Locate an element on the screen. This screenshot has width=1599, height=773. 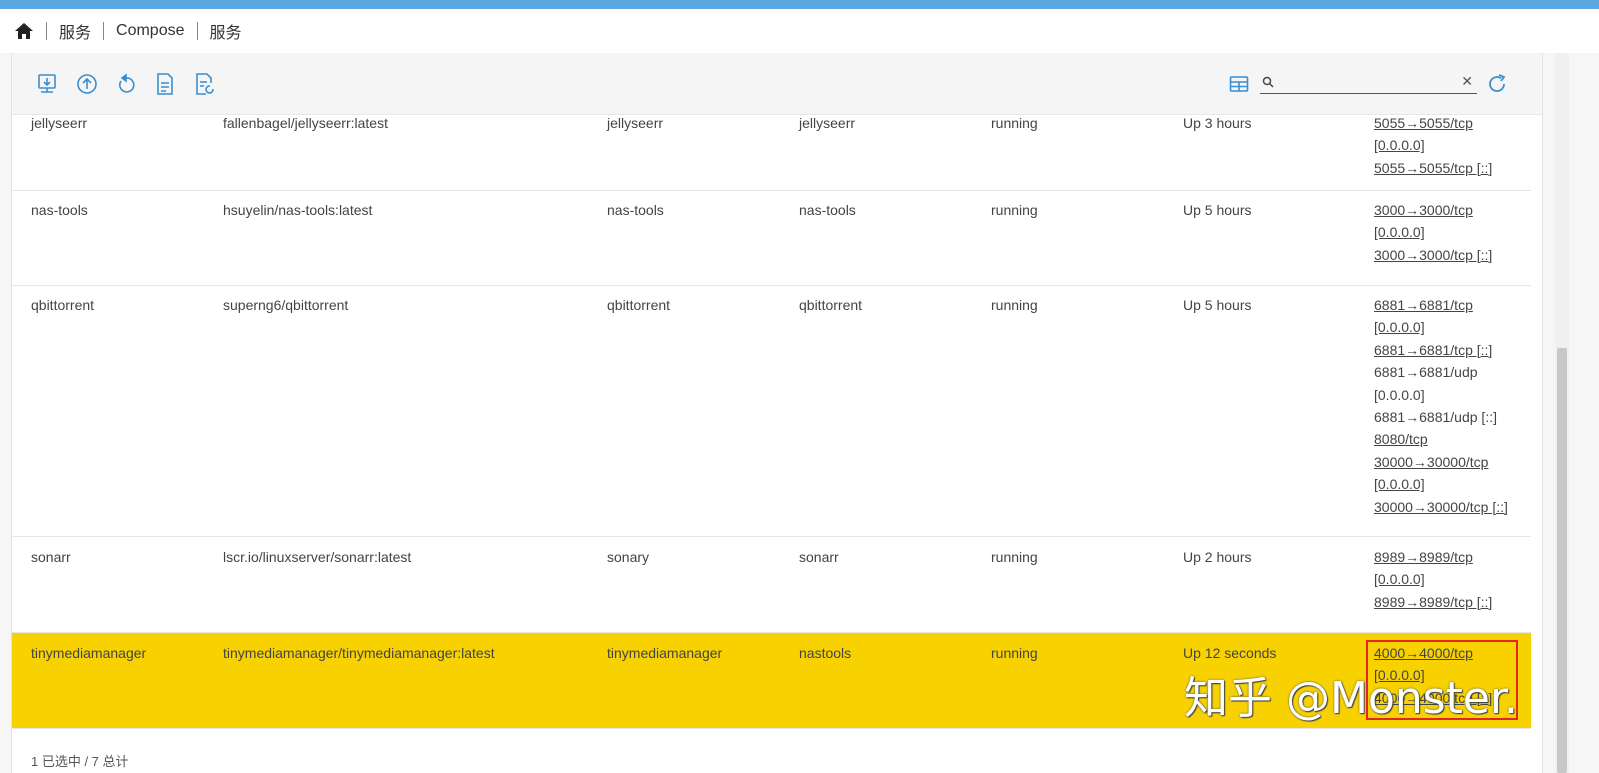
cell-status: Up 2 hours is located at coordinates (1217, 557).